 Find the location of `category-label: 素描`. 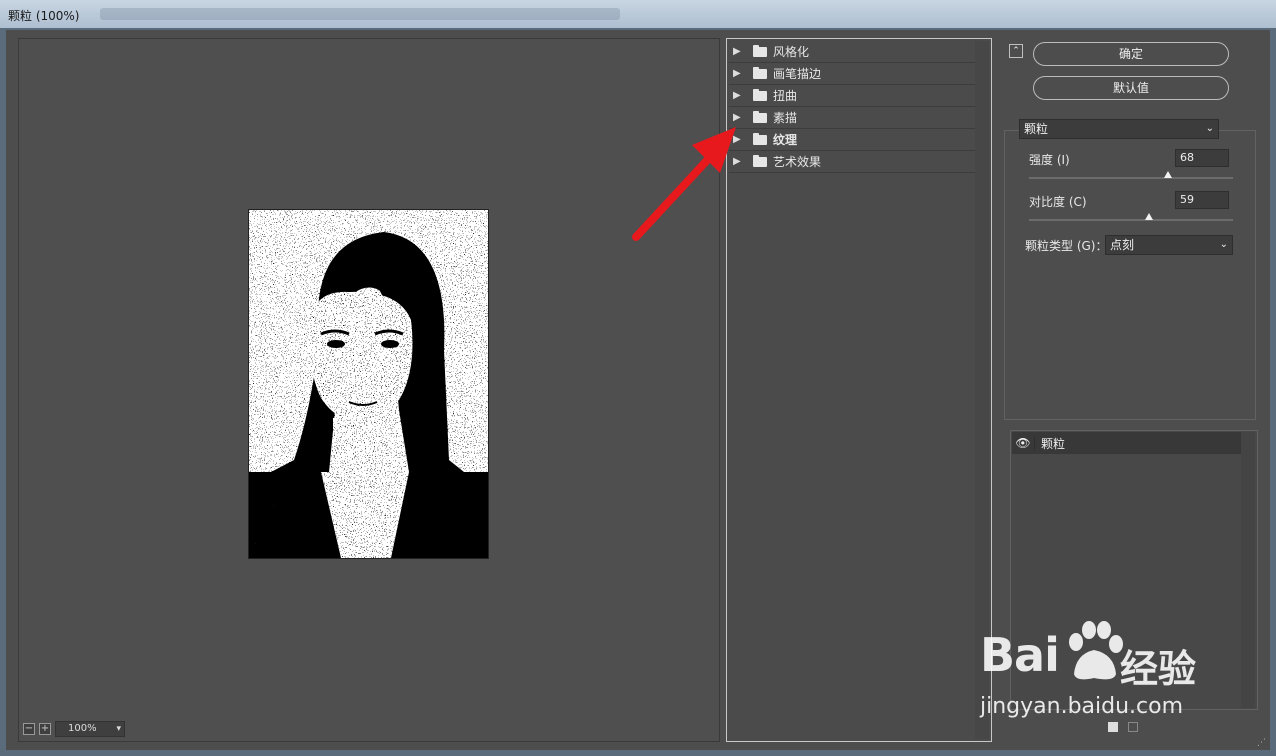

category-label: 素描 is located at coordinates (785, 118).